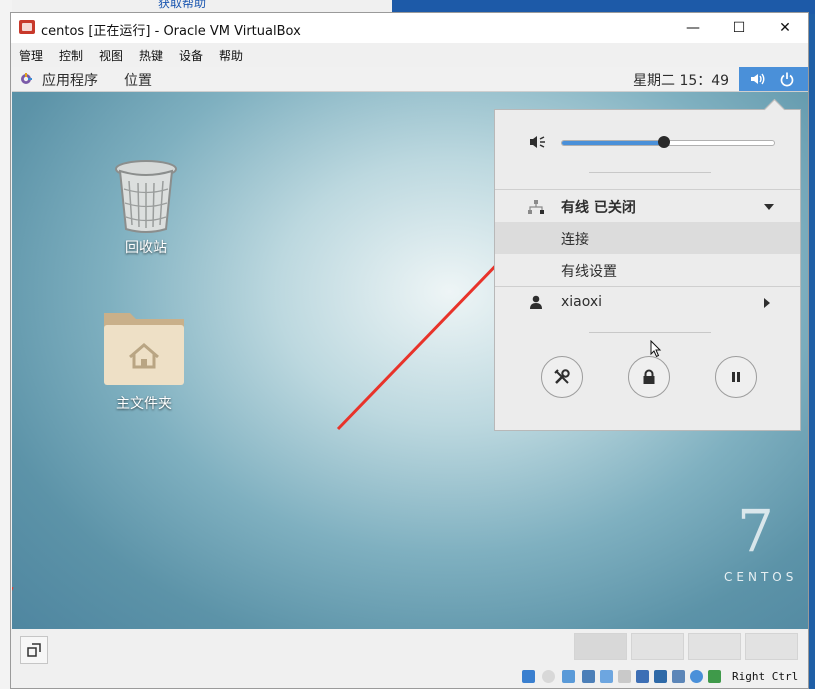 This screenshot has height=689, width=815. I want to click on chevron-right-icon, so click(767, 303).